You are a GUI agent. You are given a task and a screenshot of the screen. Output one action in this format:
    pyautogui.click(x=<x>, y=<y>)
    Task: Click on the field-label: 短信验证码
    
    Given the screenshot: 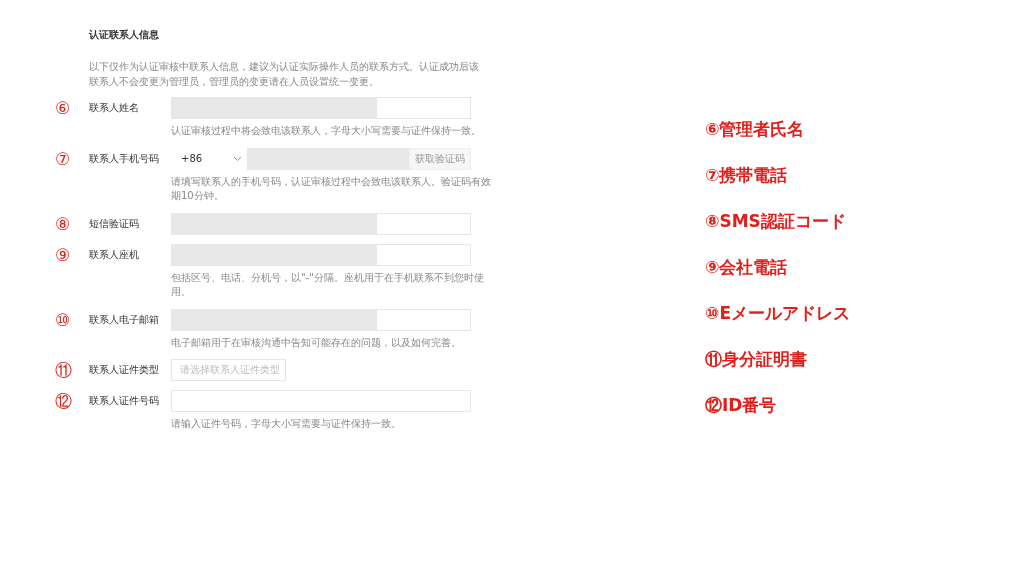 What is the action you would take?
    pyautogui.click(x=114, y=223)
    